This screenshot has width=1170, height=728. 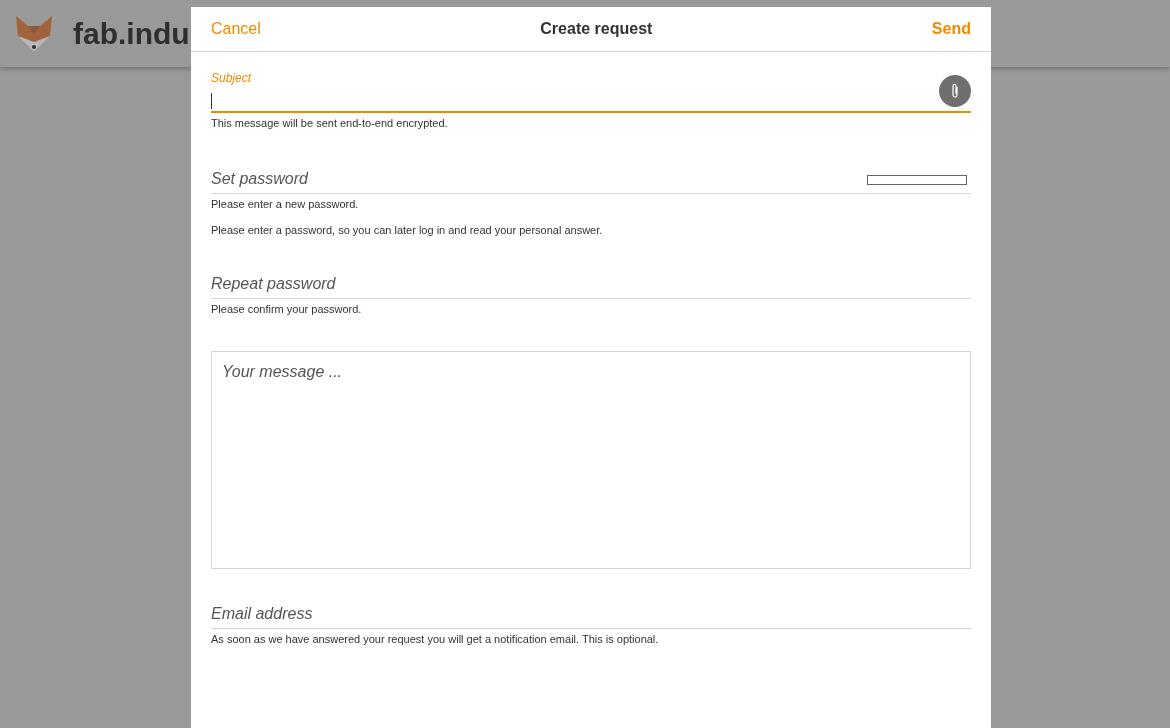 What do you see at coordinates (131, 34) in the screenshot?
I see `app-title: fab.indu` at bounding box center [131, 34].